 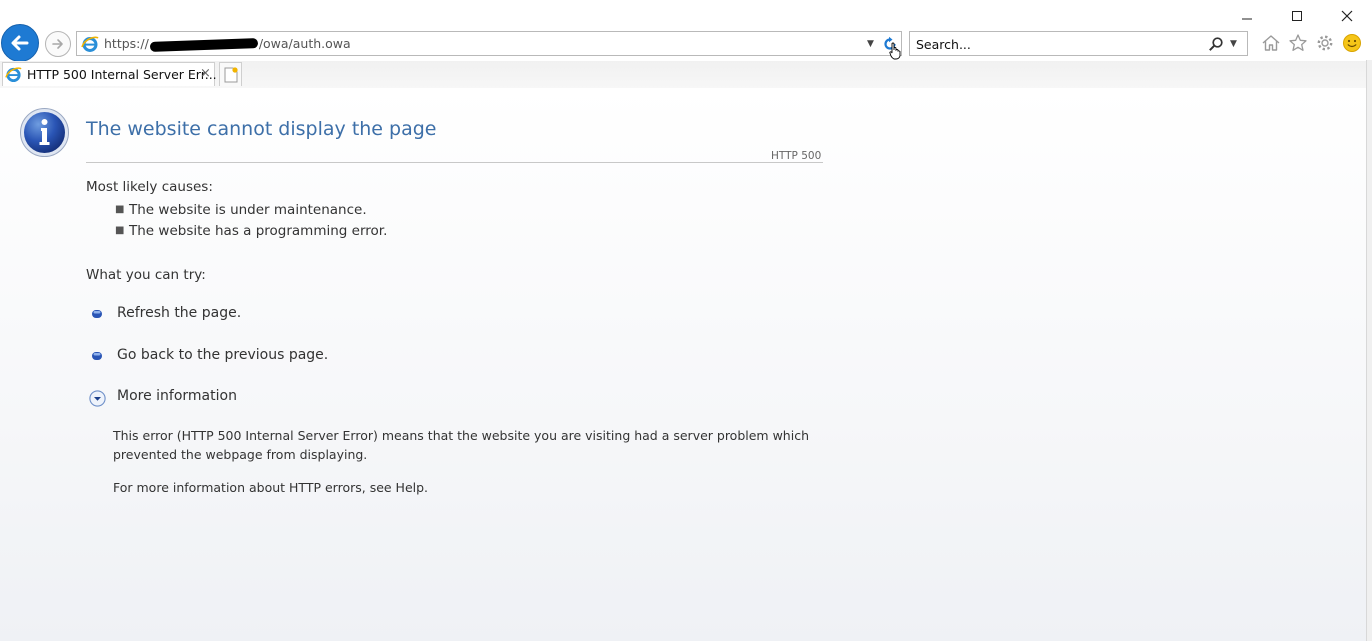 What do you see at coordinates (454, 162) in the screenshot?
I see `title-divider` at bounding box center [454, 162].